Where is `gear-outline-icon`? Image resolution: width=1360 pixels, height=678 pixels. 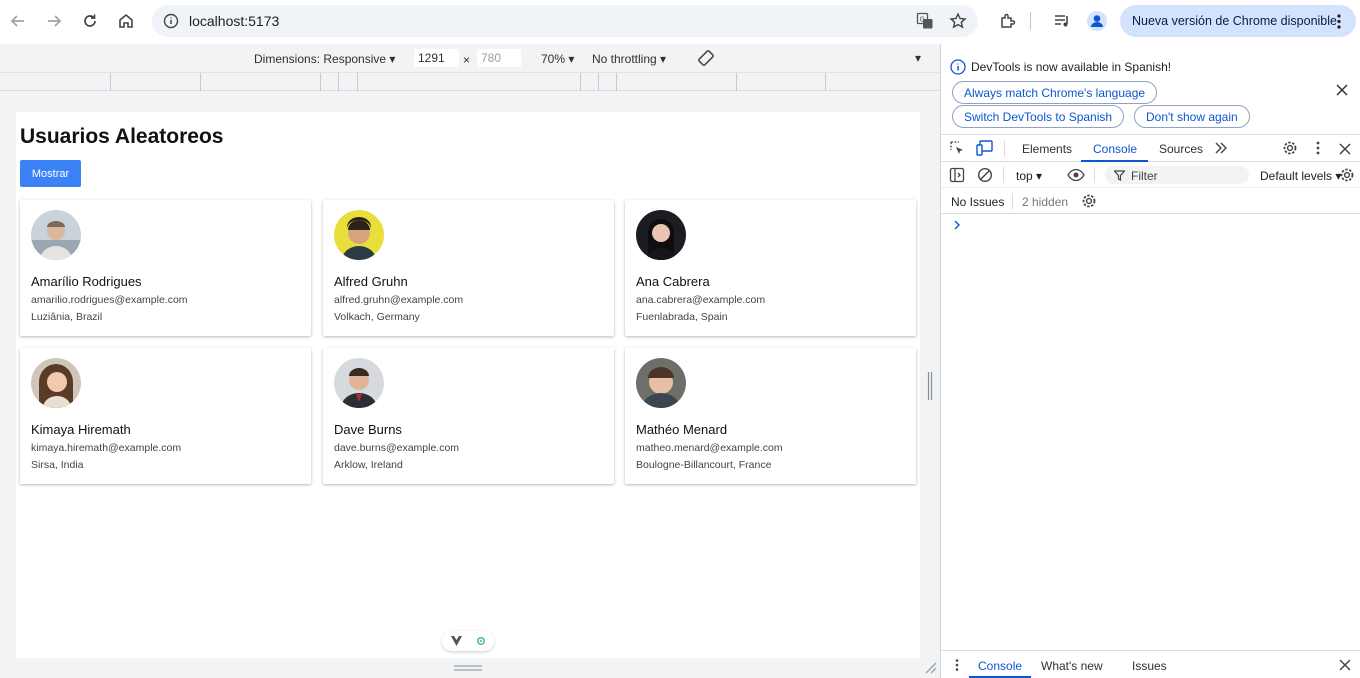 gear-outline-icon is located at coordinates (481, 641).